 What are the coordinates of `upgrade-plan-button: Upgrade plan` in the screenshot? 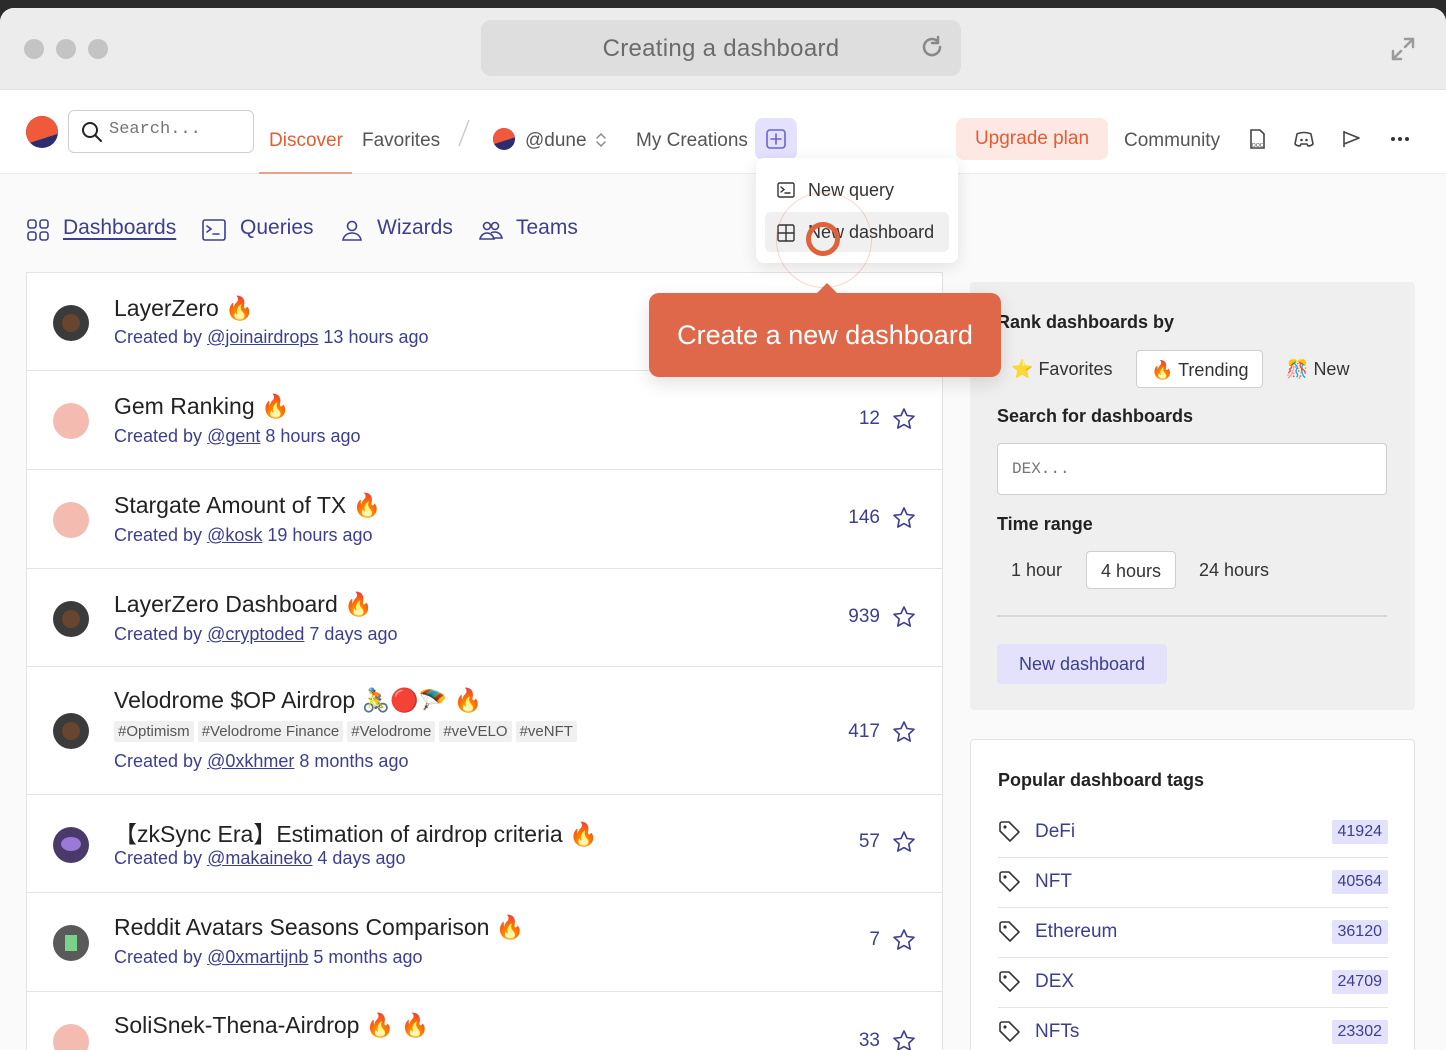 It's located at (1032, 139).